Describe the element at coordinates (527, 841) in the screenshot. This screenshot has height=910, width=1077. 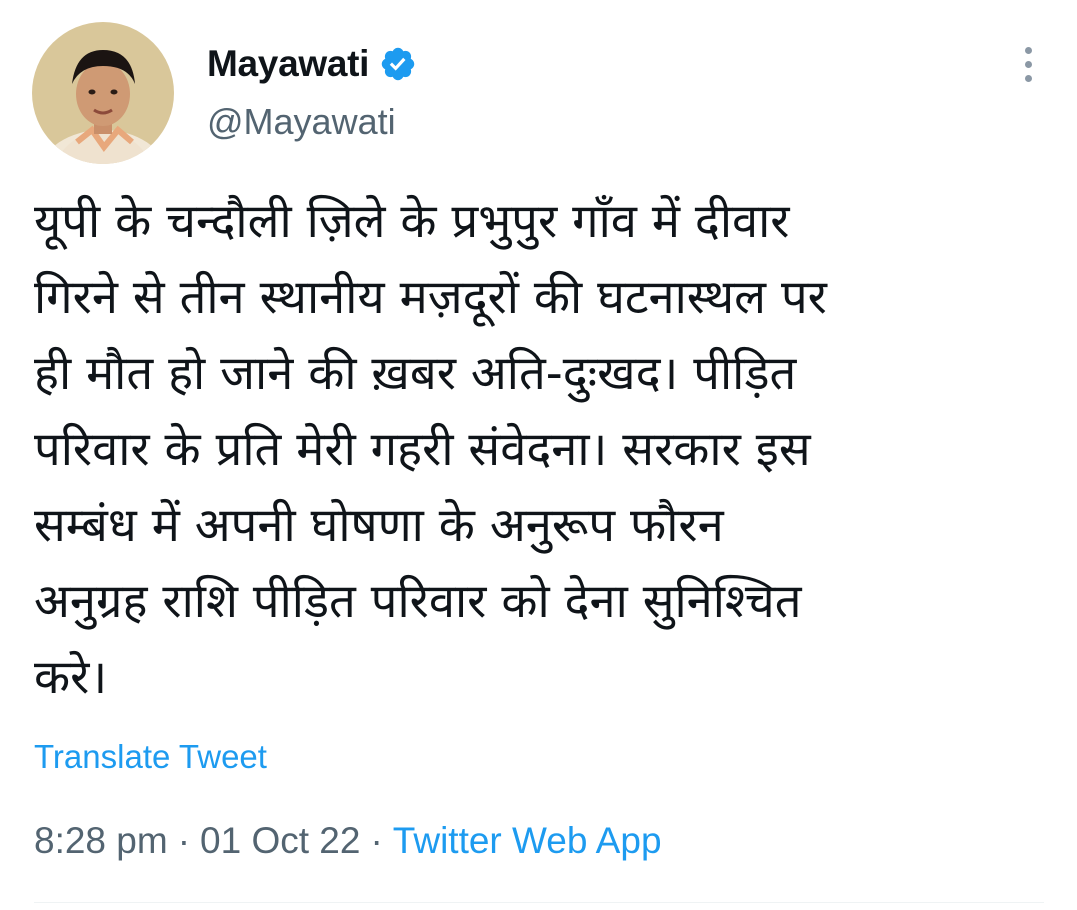
I see `tweet-source-link: Twitter Web App` at that location.